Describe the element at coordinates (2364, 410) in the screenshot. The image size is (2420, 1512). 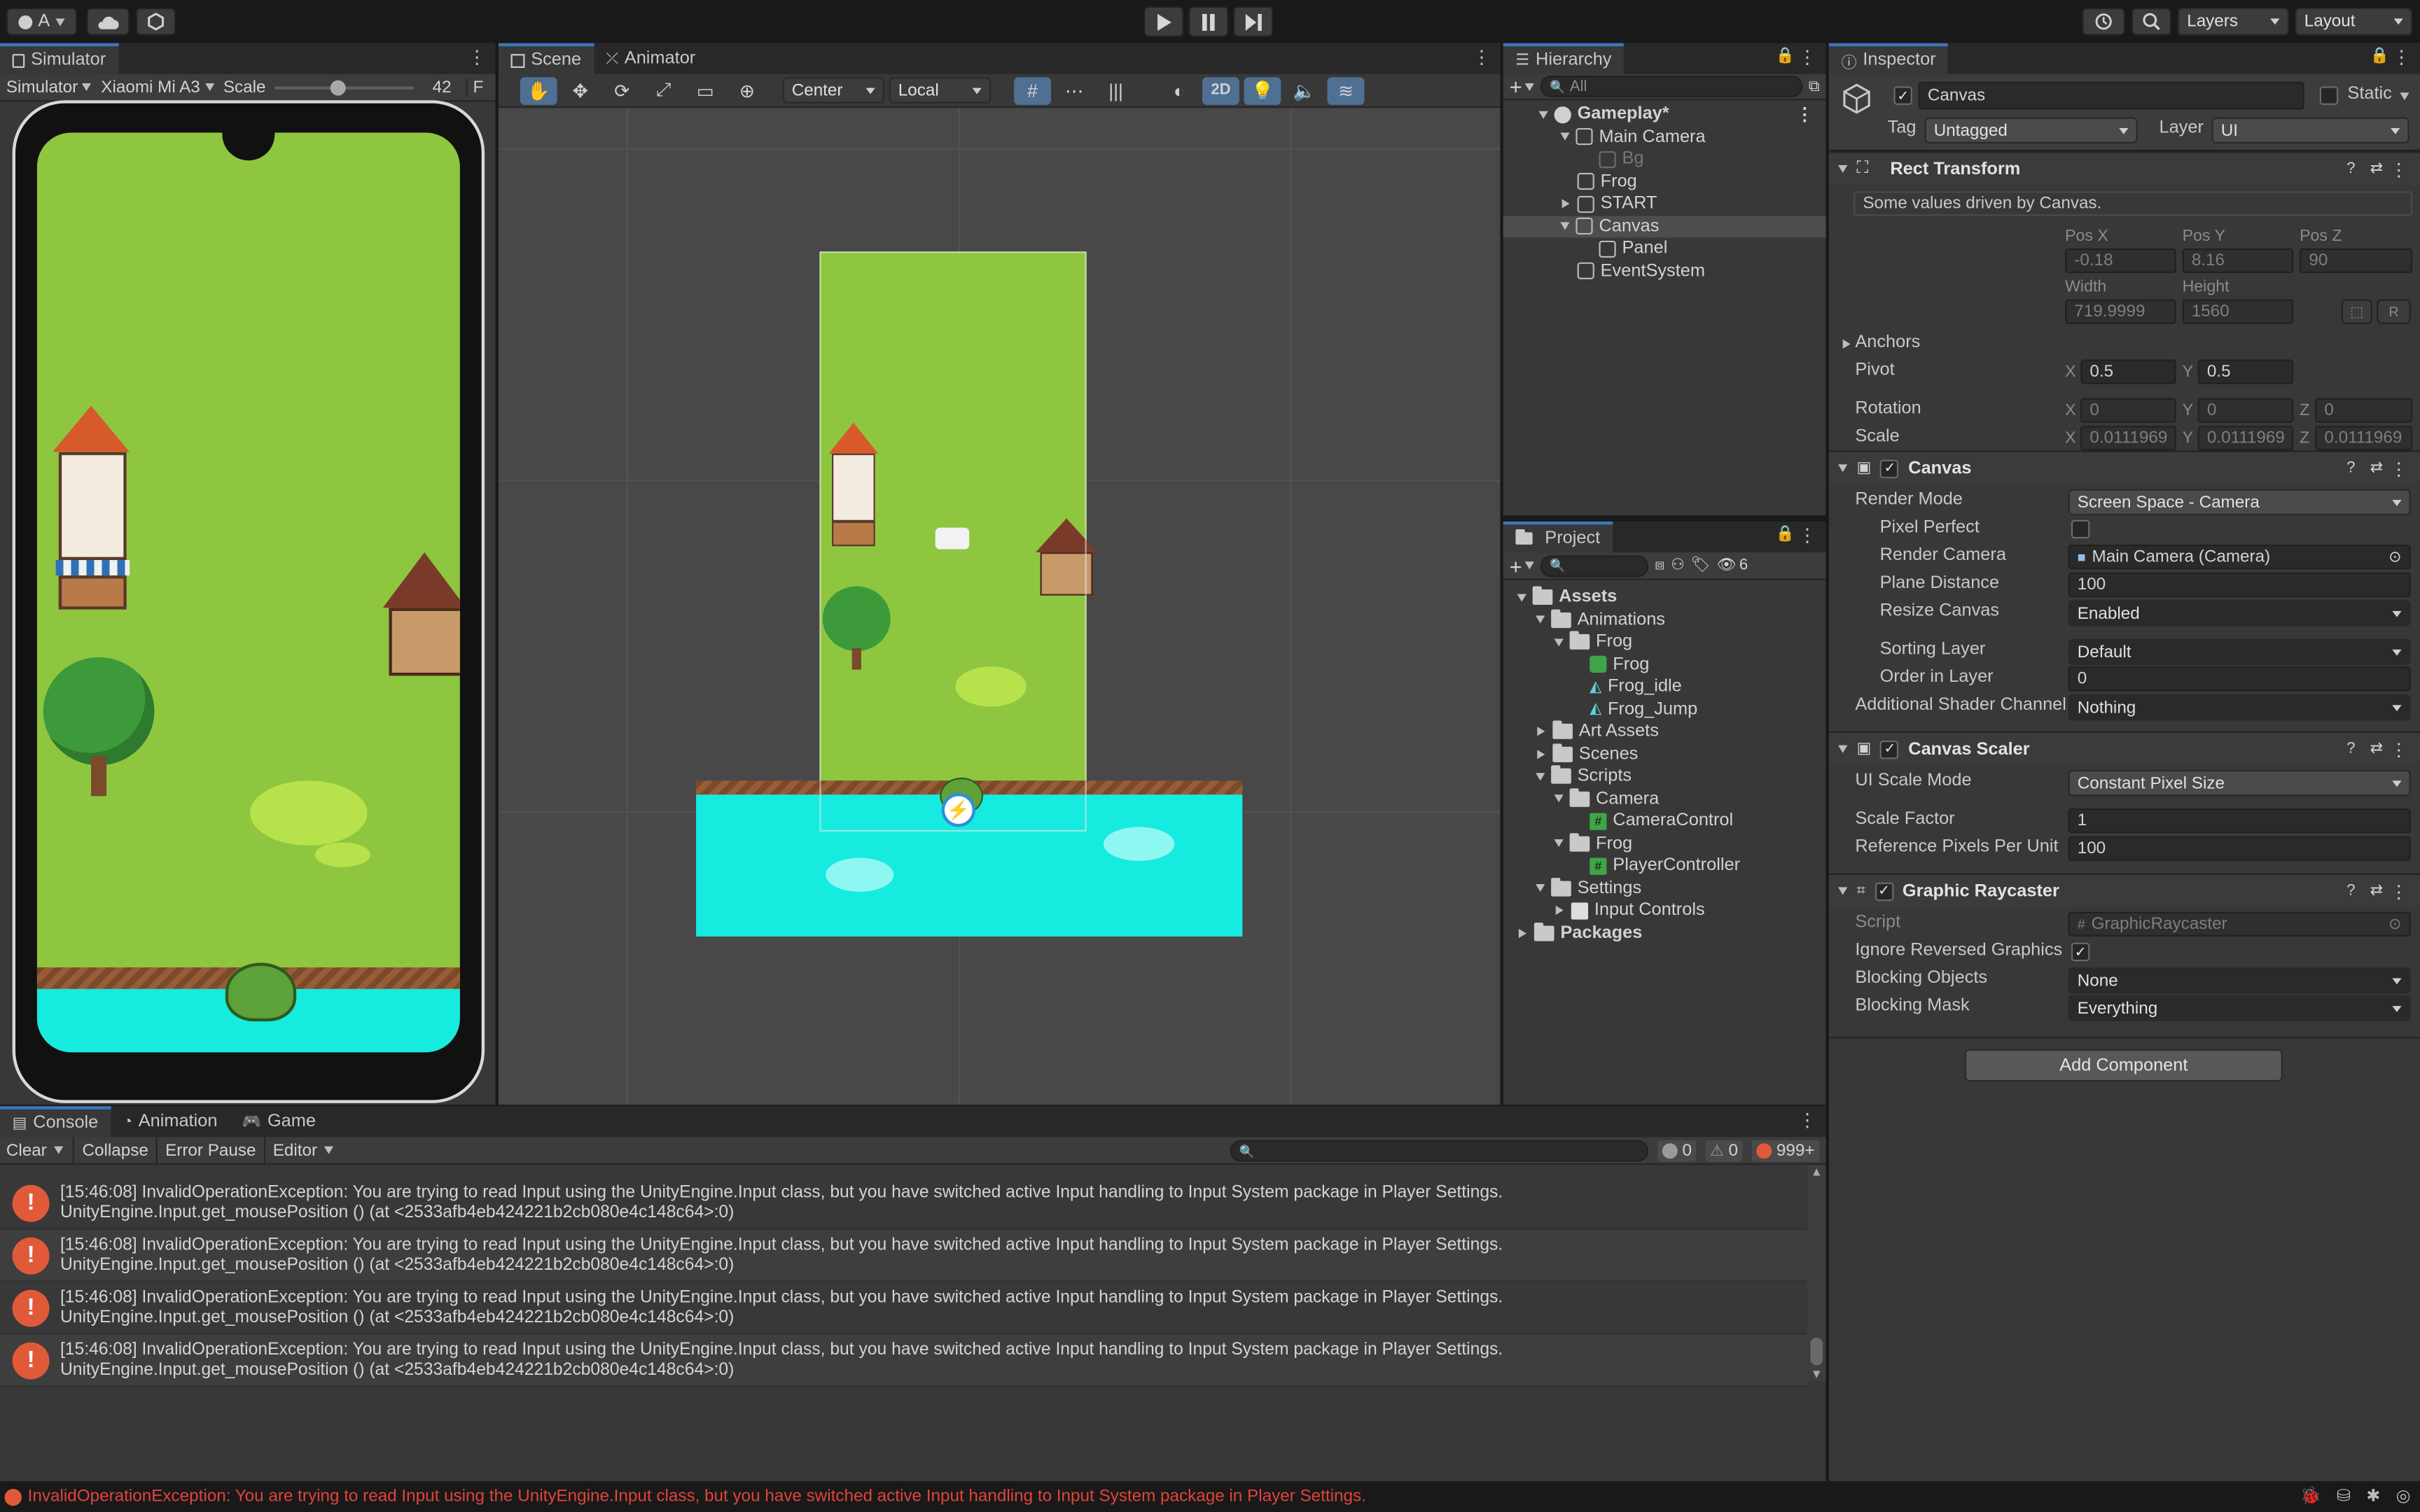
I see `rotation-z-field: 0` at that location.